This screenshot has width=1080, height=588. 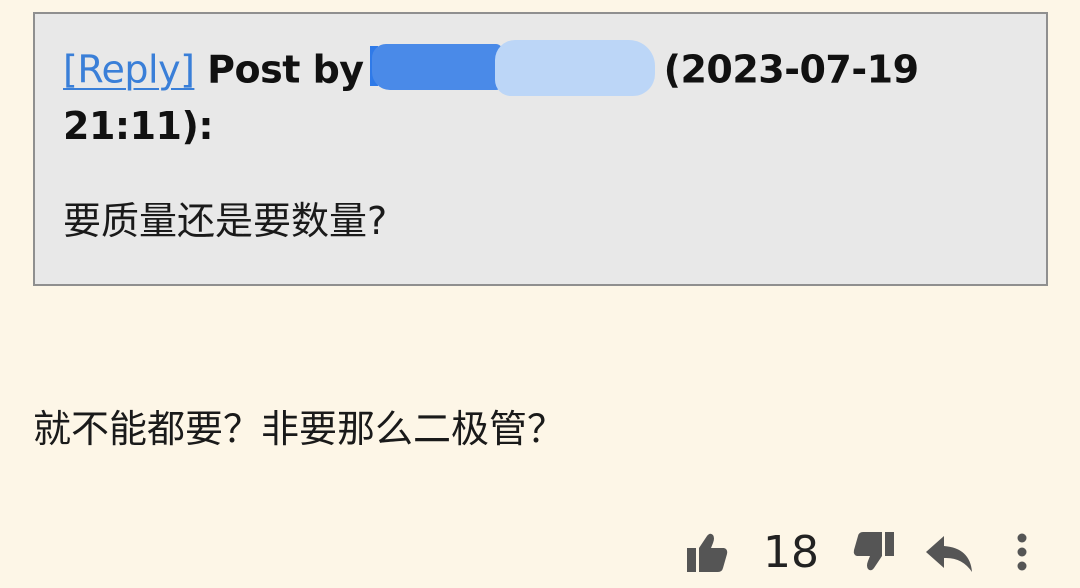 What do you see at coordinates (540, 552) in the screenshot?
I see `action-bar: 18` at bounding box center [540, 552].